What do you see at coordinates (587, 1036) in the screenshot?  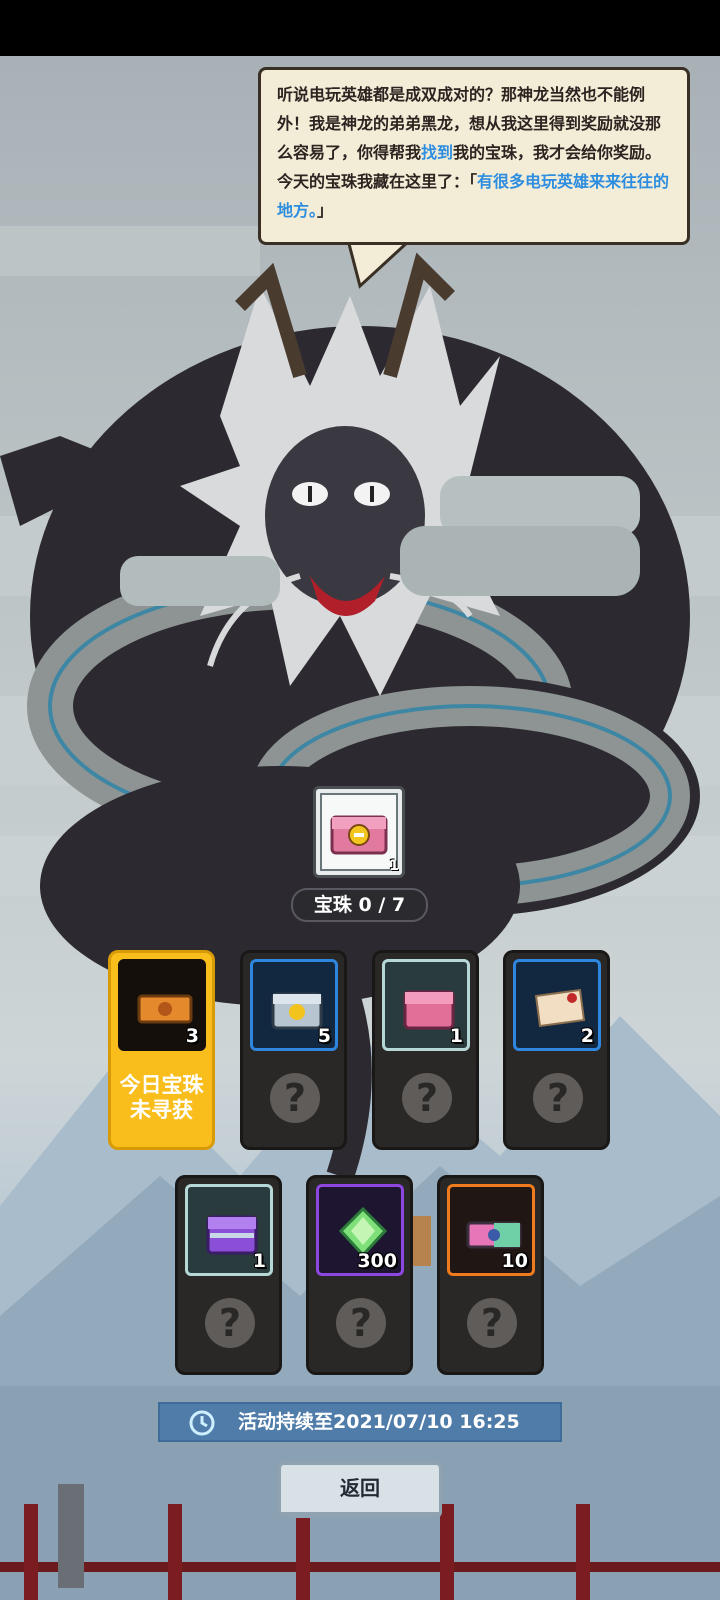 I see `reward-count: 2` at bounding box center [587, 1036].